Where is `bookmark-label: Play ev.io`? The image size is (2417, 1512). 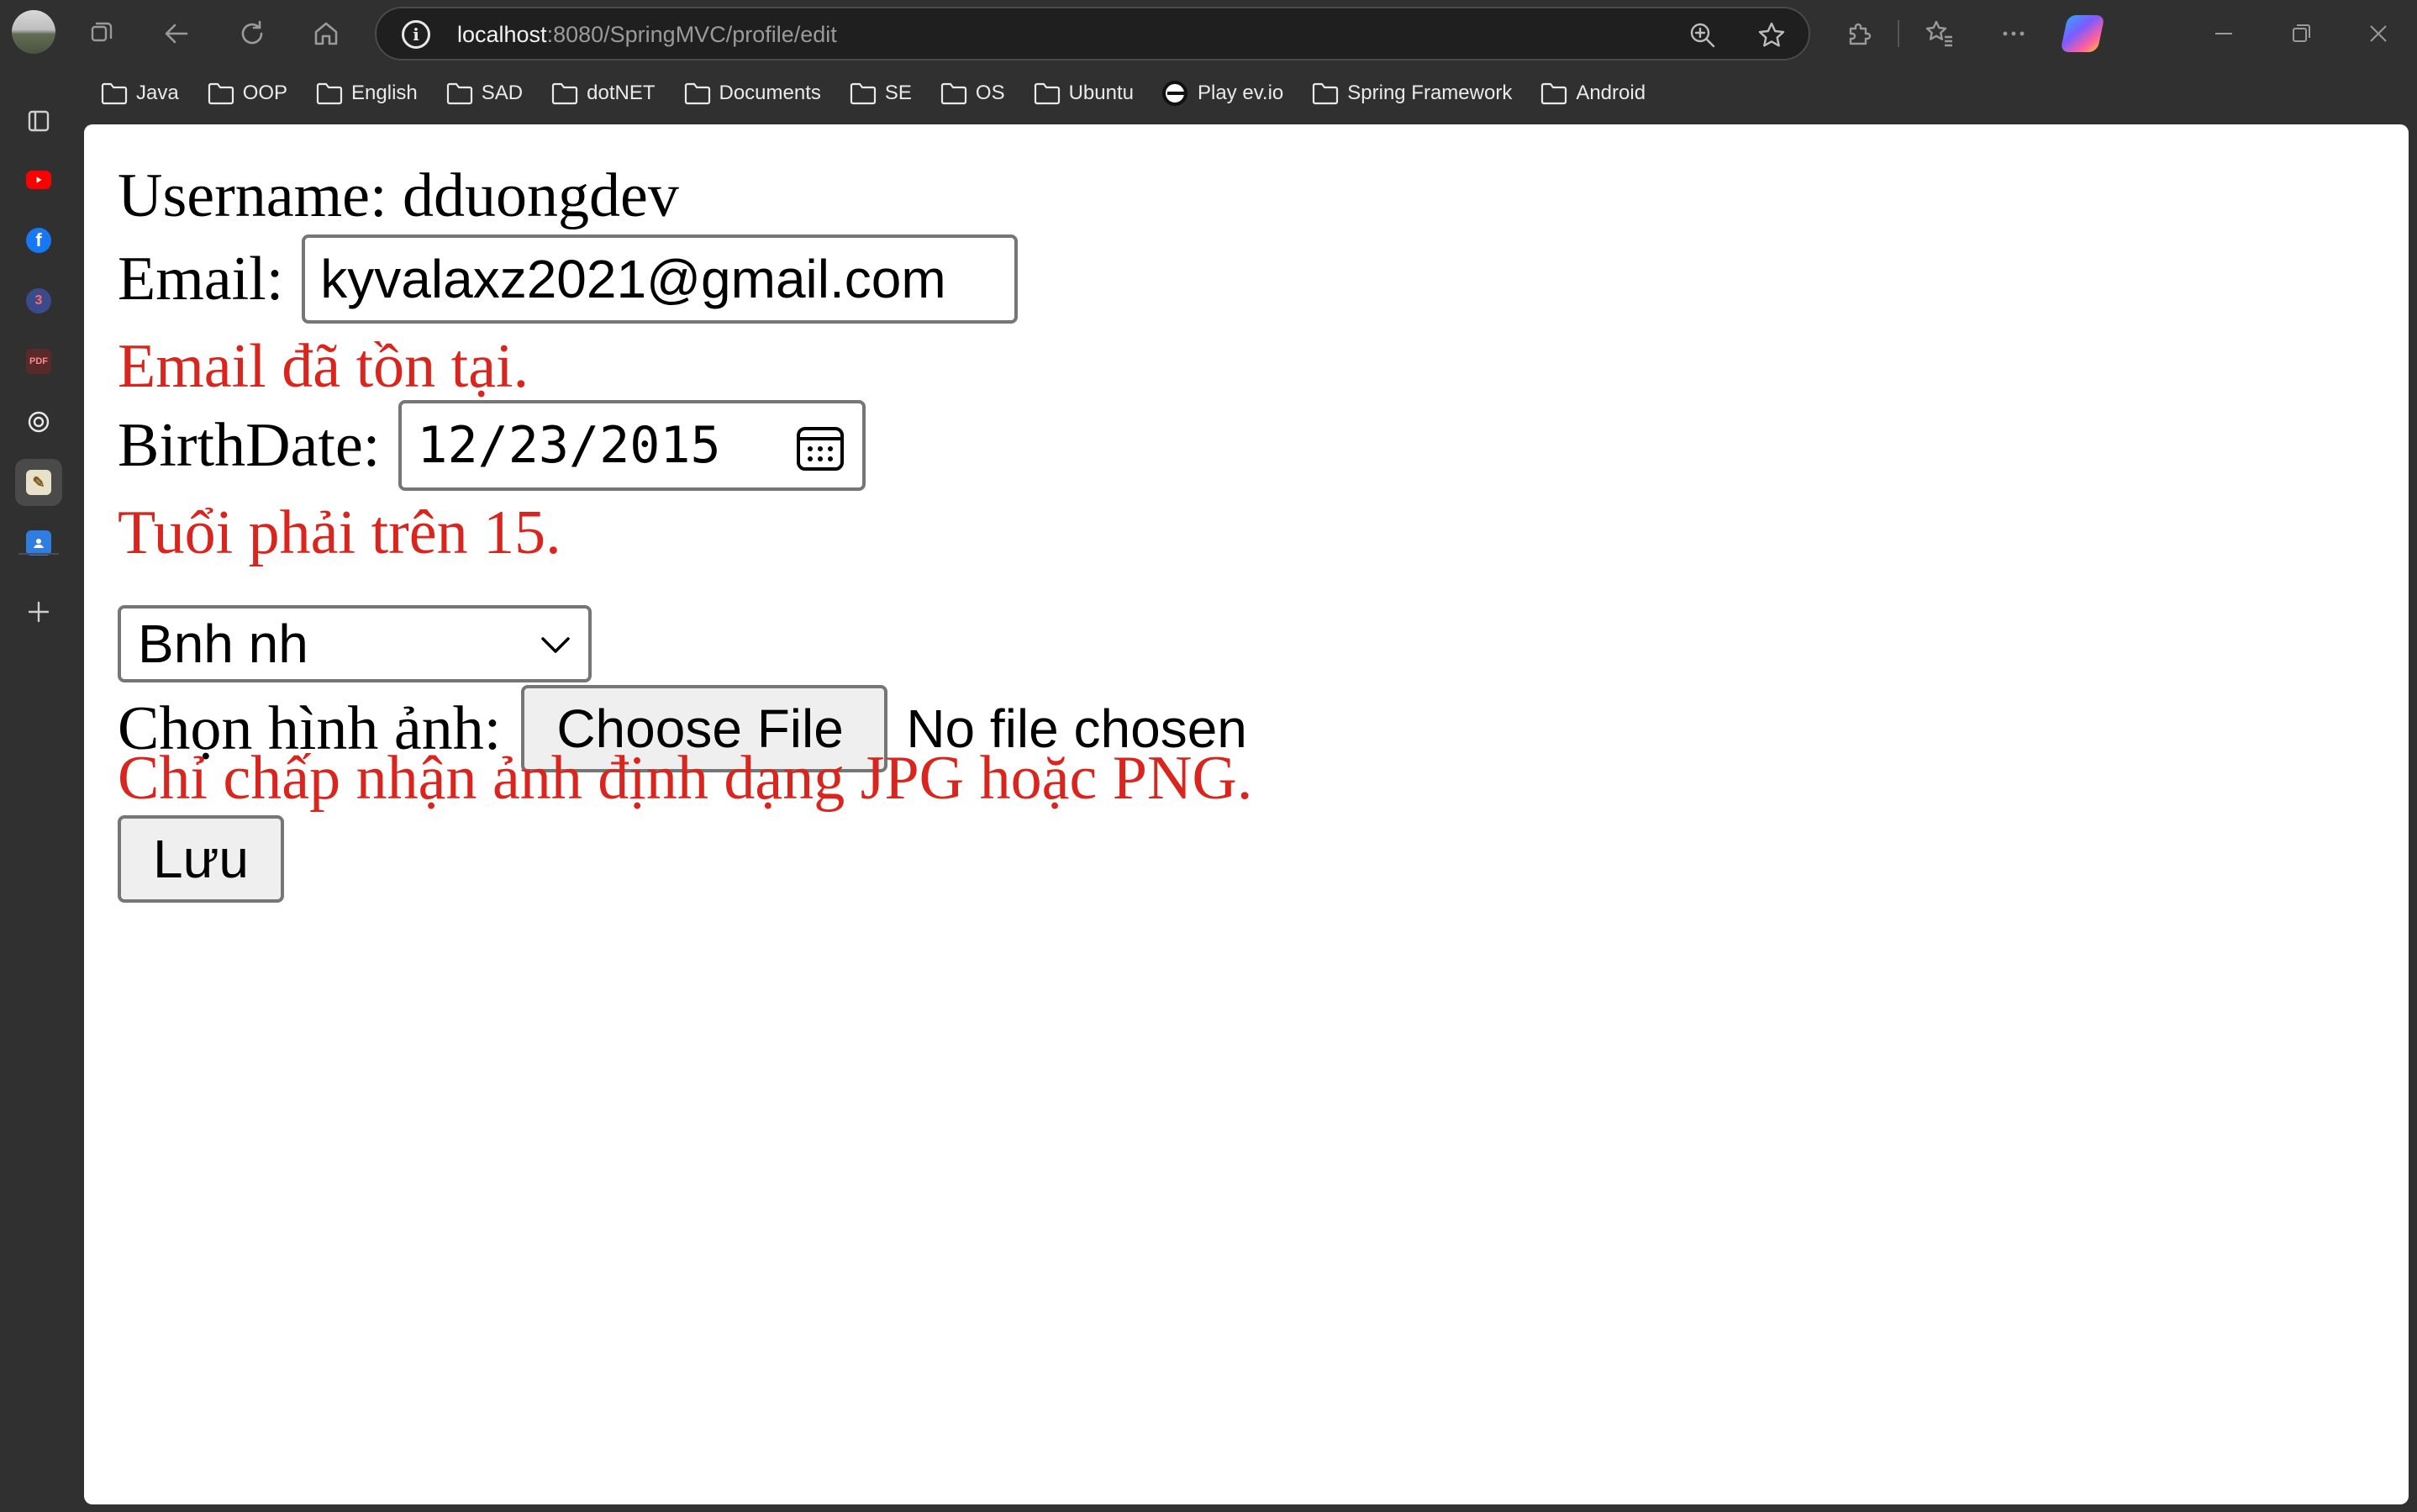
bookmark-label: Play ev.io is located at coordinates (1240, 93).